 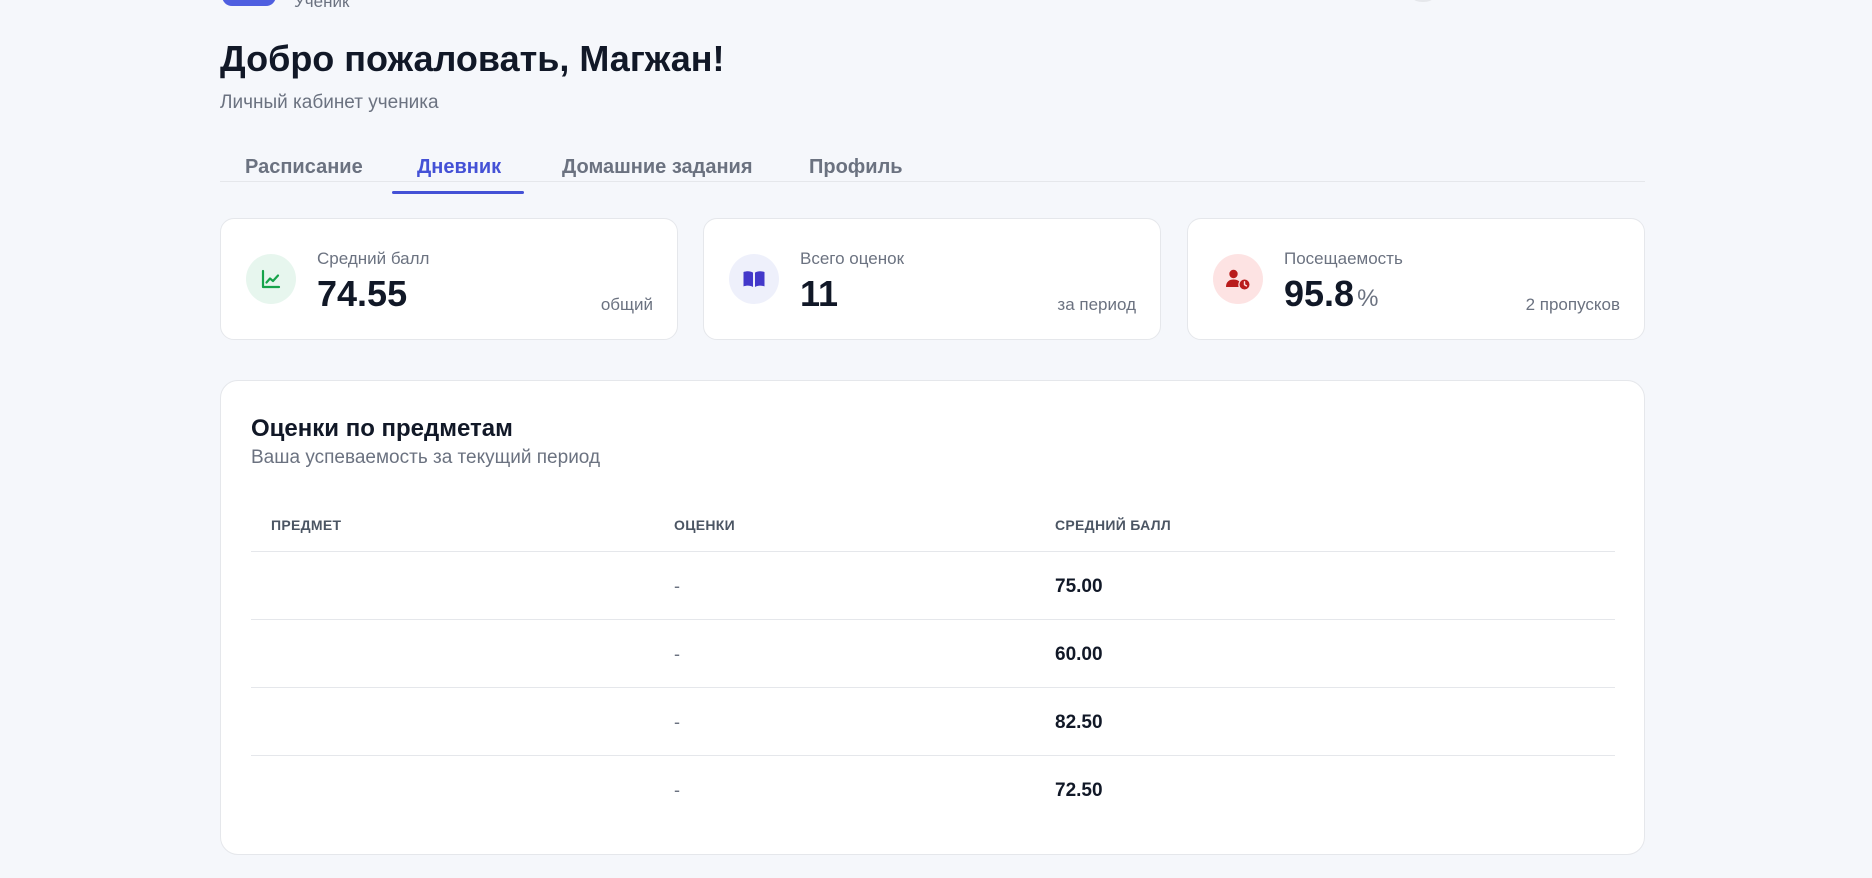 What do you see at coordinates (657, 167) in the screenshot?
I see `tab-homework: Домашние задания` at bounding box center [657, 167].